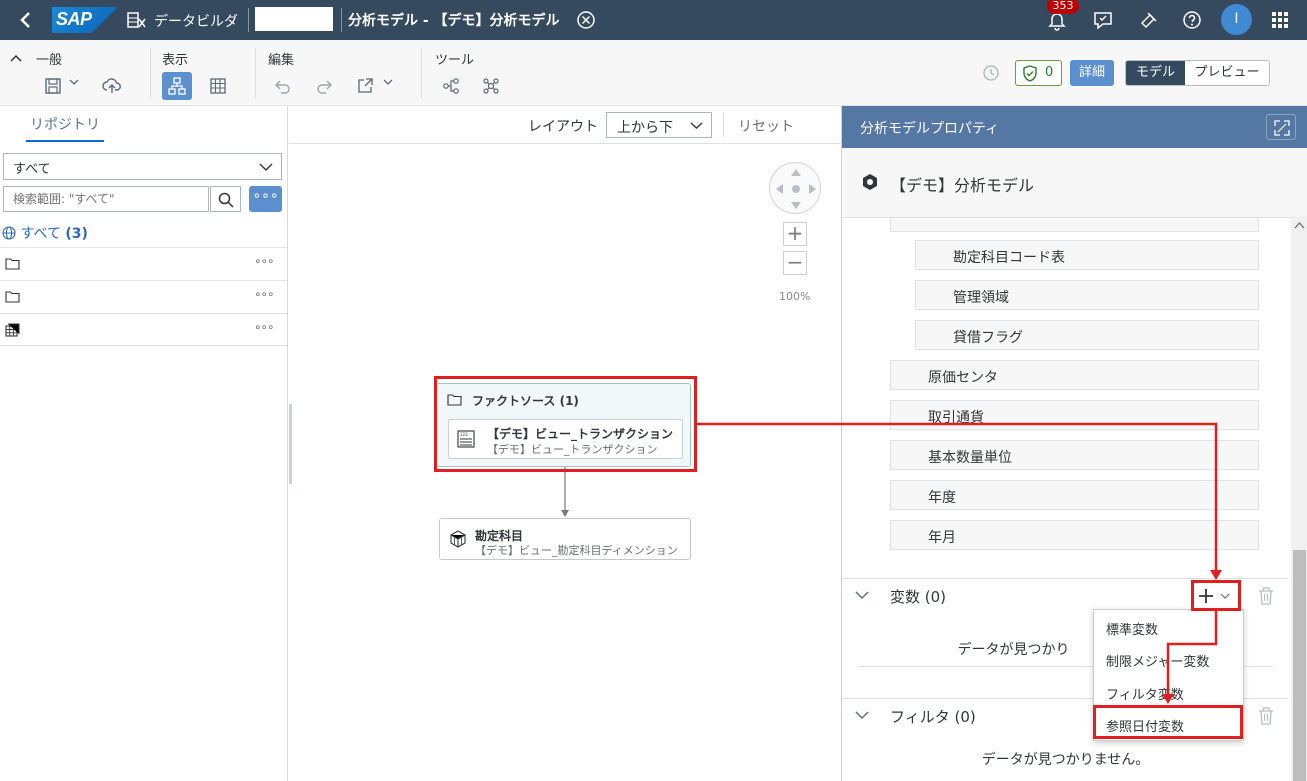  What do you see at coordinates (586, 20) in the screenshot?
I see `close-document-icon` at bounding box center [586, 20].